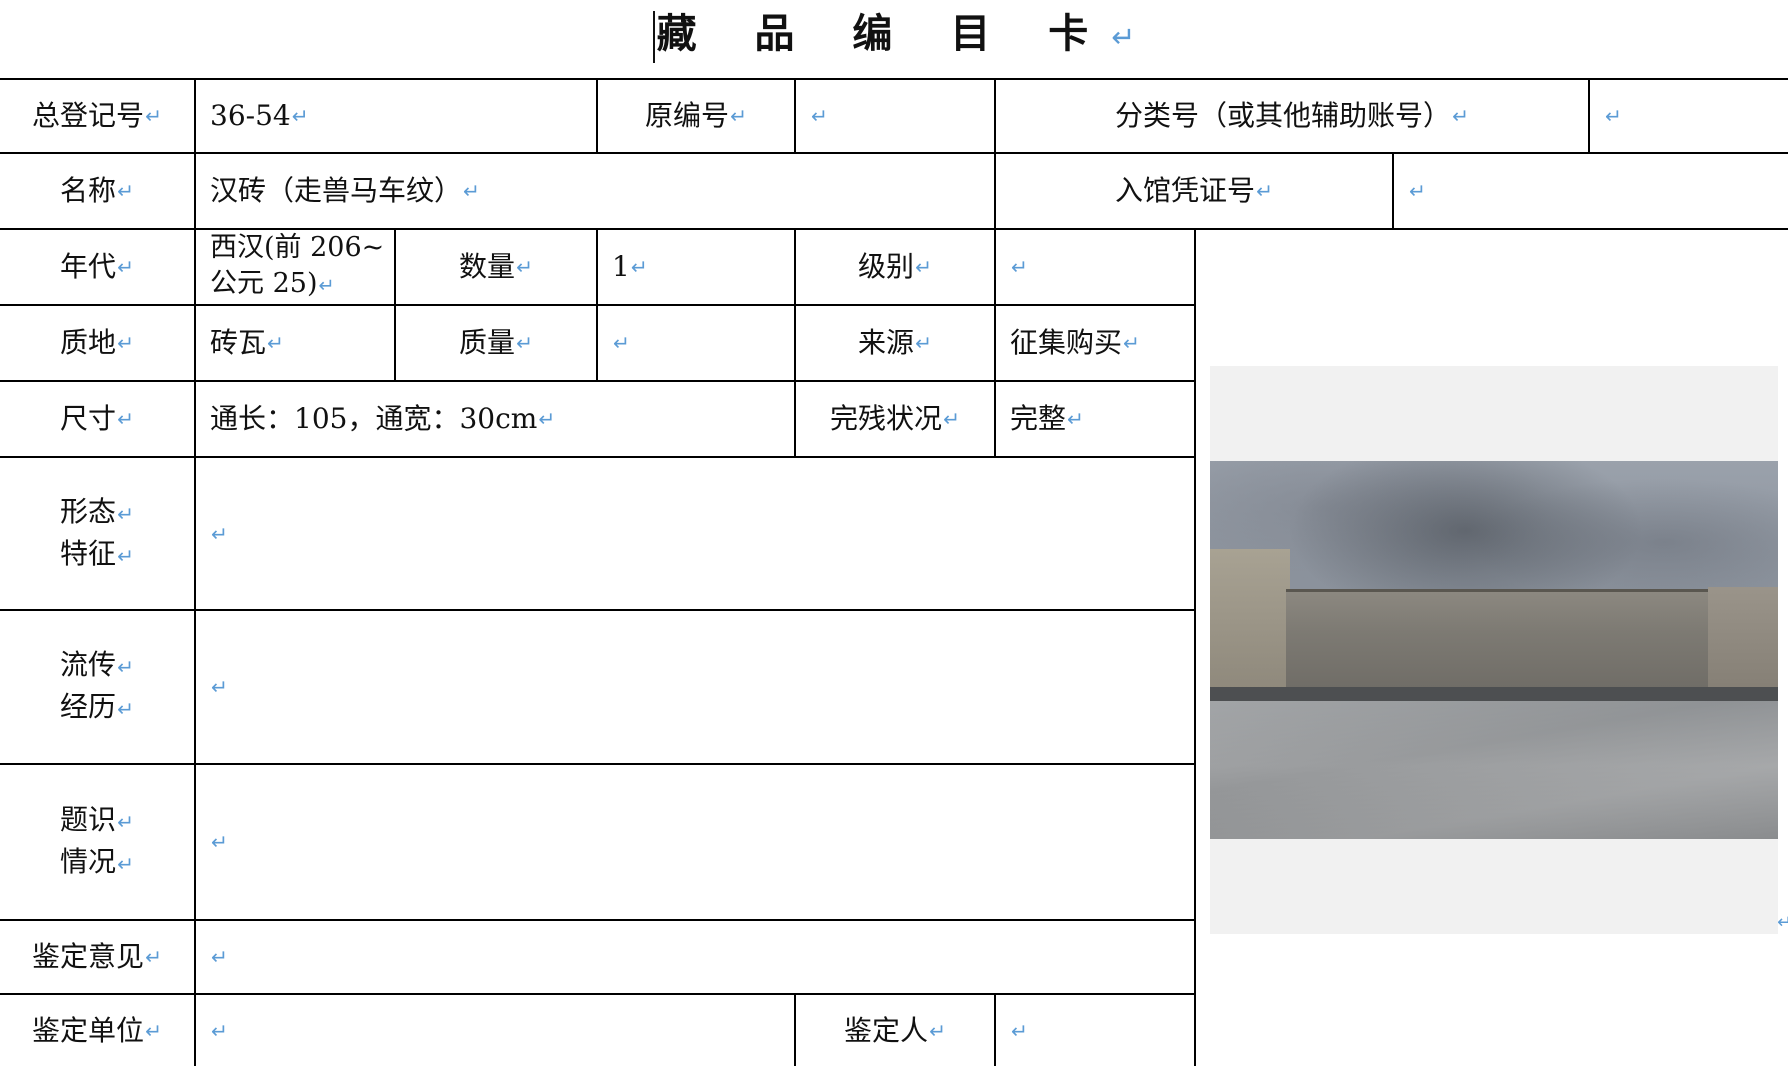 The image size is (1788, 1066). Describe the element at coordinates (696, 116) in the screenshot. I see `orig-number-label: 原编号 ↵` at that location.